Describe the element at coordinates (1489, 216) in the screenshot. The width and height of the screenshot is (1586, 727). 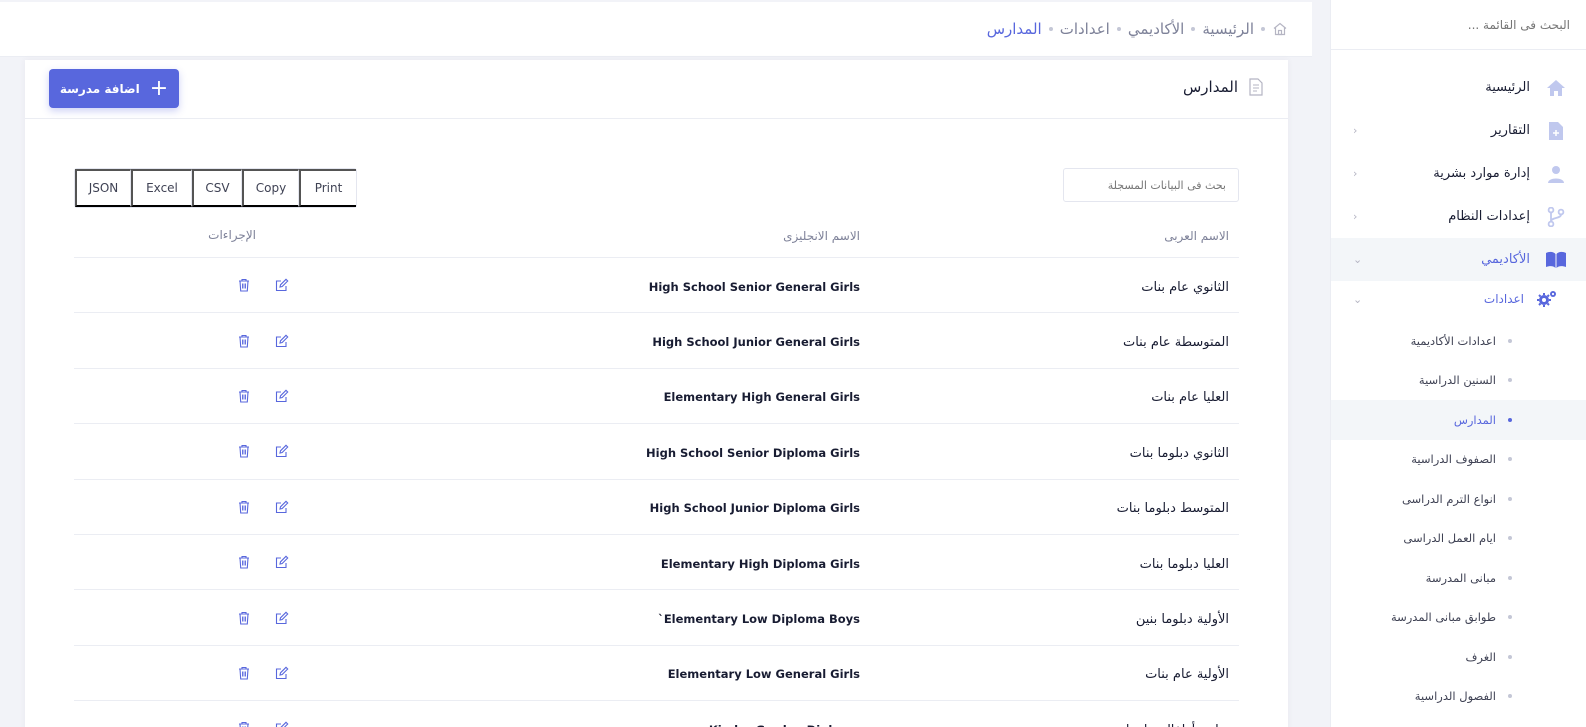
I see `sidebar-item-label: إعدادات النظام` at that location.